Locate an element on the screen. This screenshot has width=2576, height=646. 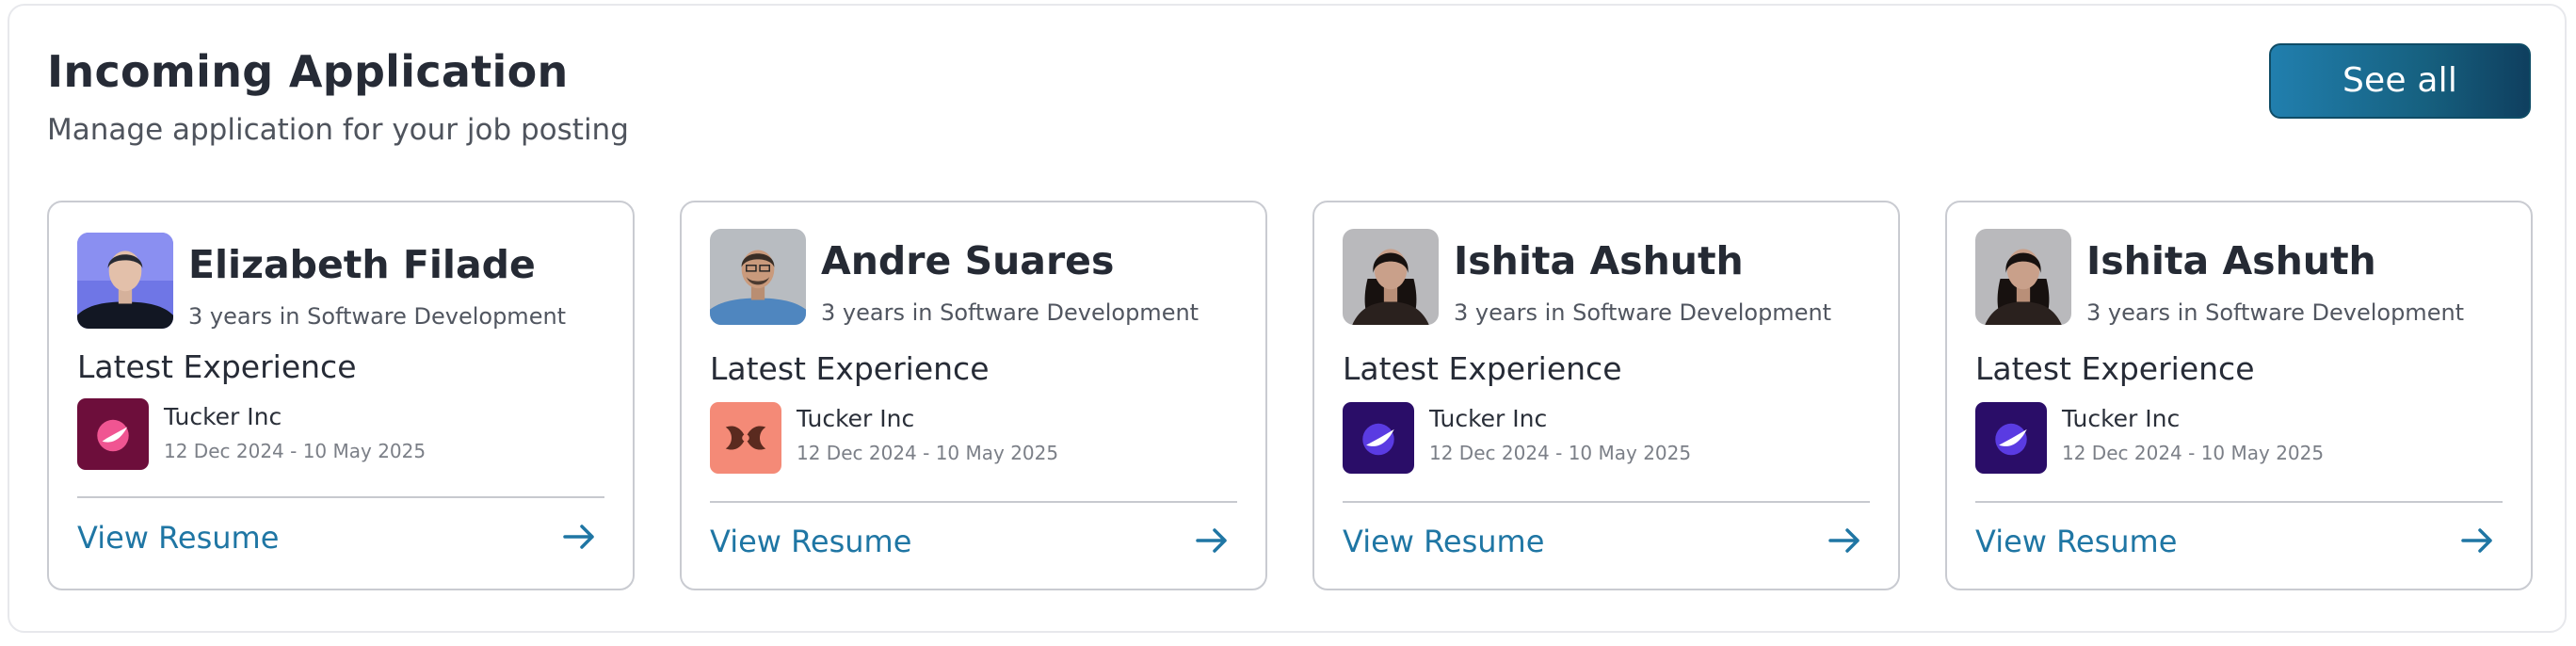
avatar-man-grey-bg-icon is located at coordinates (758, 277).